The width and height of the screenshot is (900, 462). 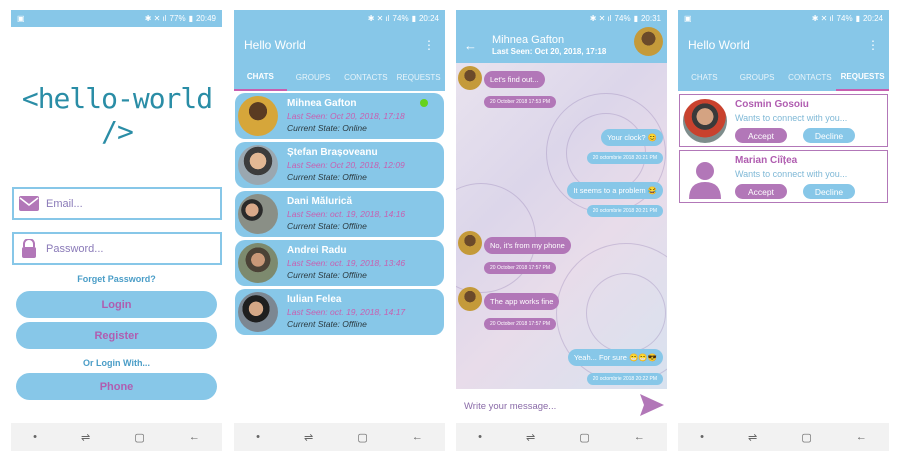 I want to click on chat-last-seen: Last Seen: oct. 19, 2018, 14:16, so click(x=346, y=214).